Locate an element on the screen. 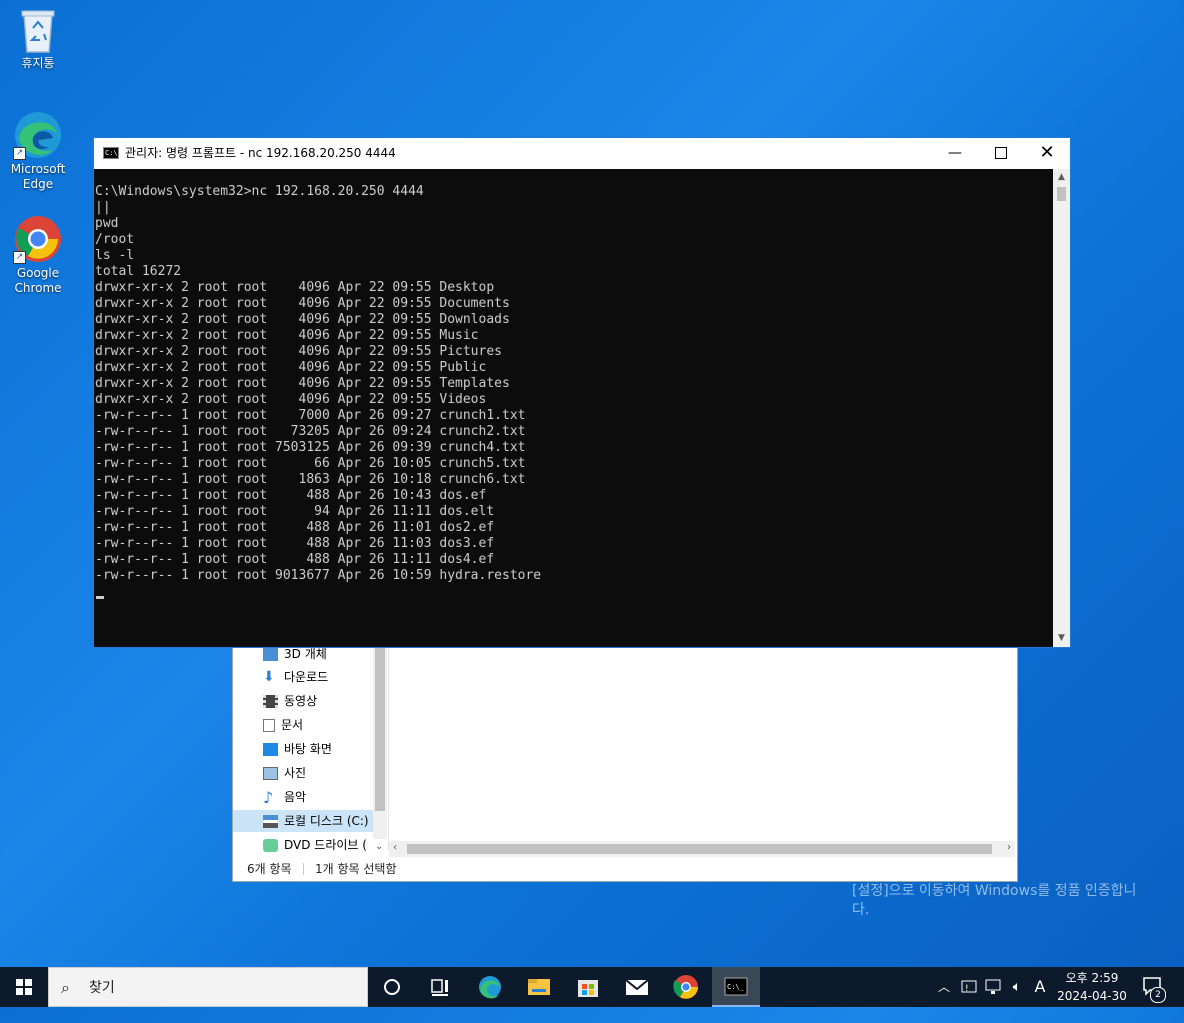 This screenshot has height=1023, width=1184. store-icon is located at coordinates (588, 988).